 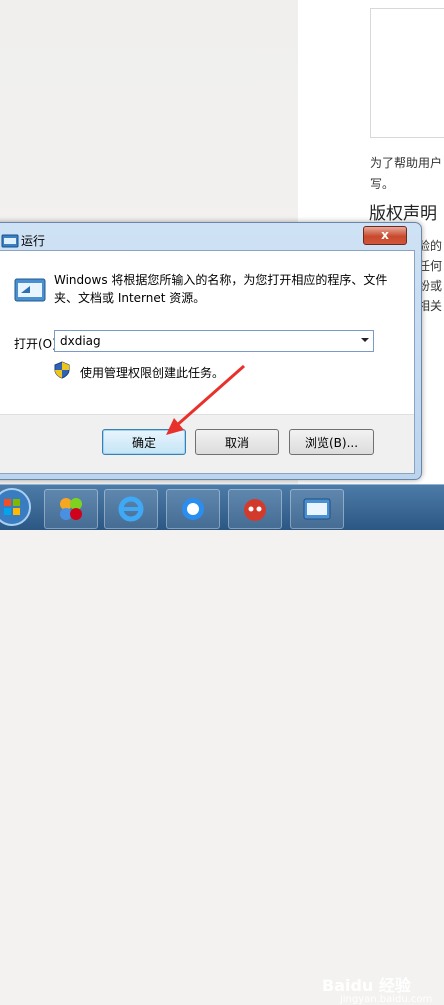 I want to click on ok-button: 确定, so click(x=144, y=442).